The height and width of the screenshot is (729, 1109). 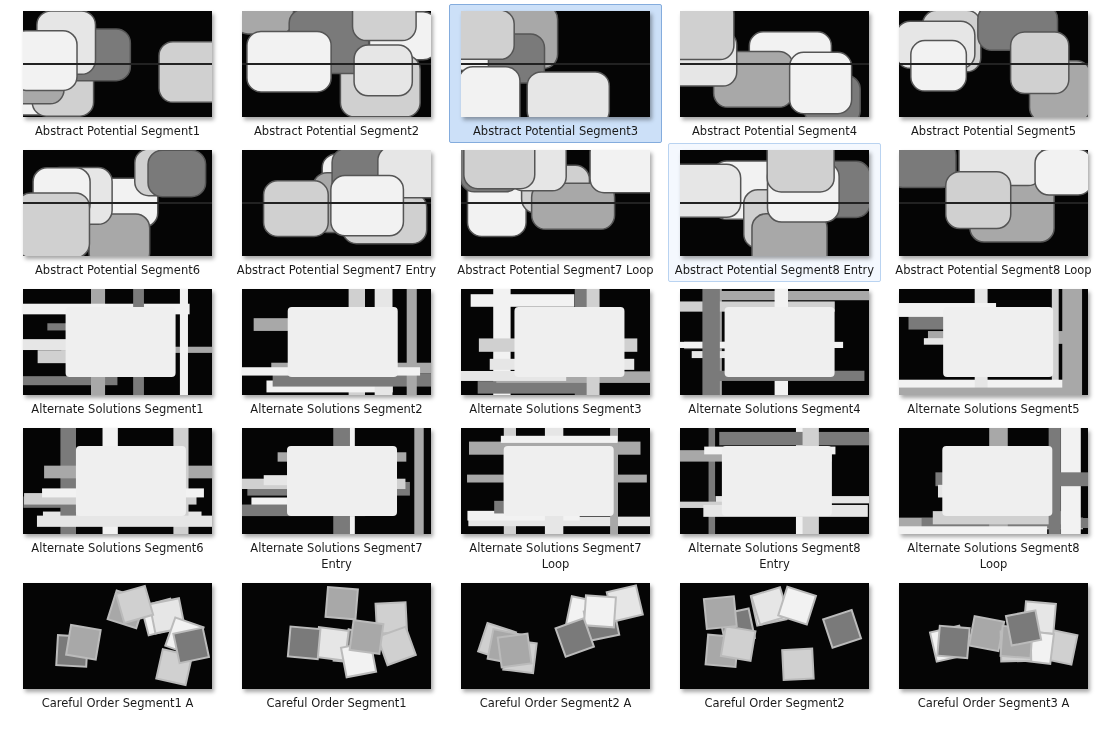 I want to click on file-name: Alternate Solutions Segment7 Loop, so click(x=555, y=556).